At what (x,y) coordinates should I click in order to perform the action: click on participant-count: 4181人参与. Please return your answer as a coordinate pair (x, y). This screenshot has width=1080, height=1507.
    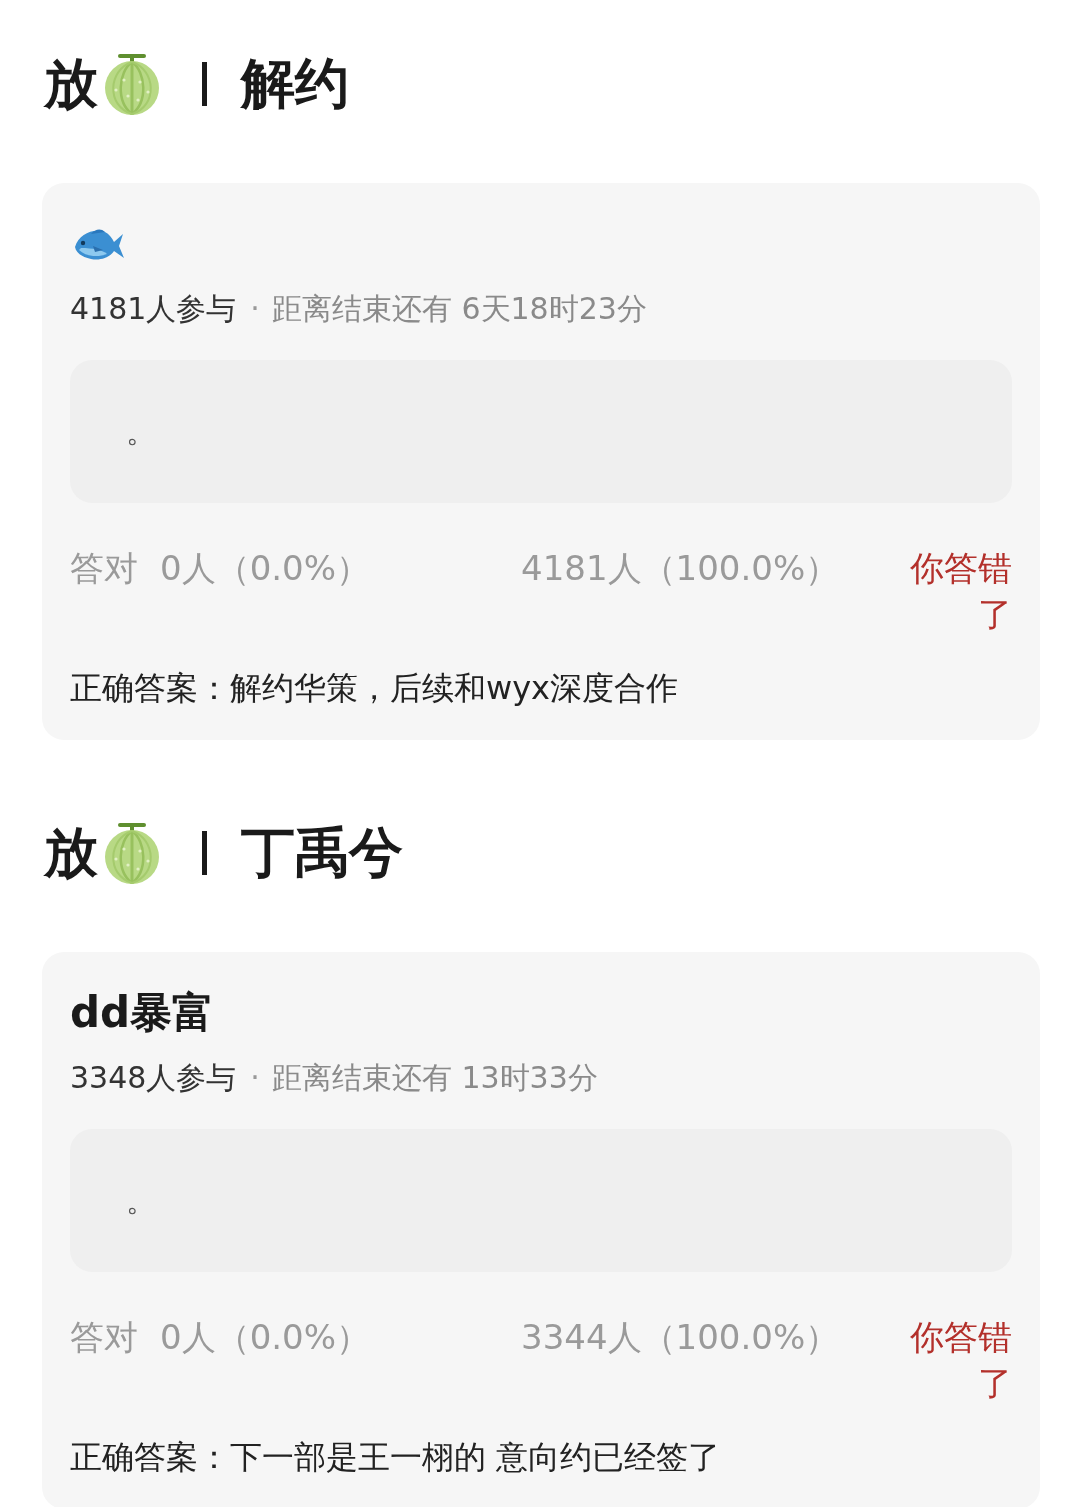
    Looking at the image, I should click on (153, 309).